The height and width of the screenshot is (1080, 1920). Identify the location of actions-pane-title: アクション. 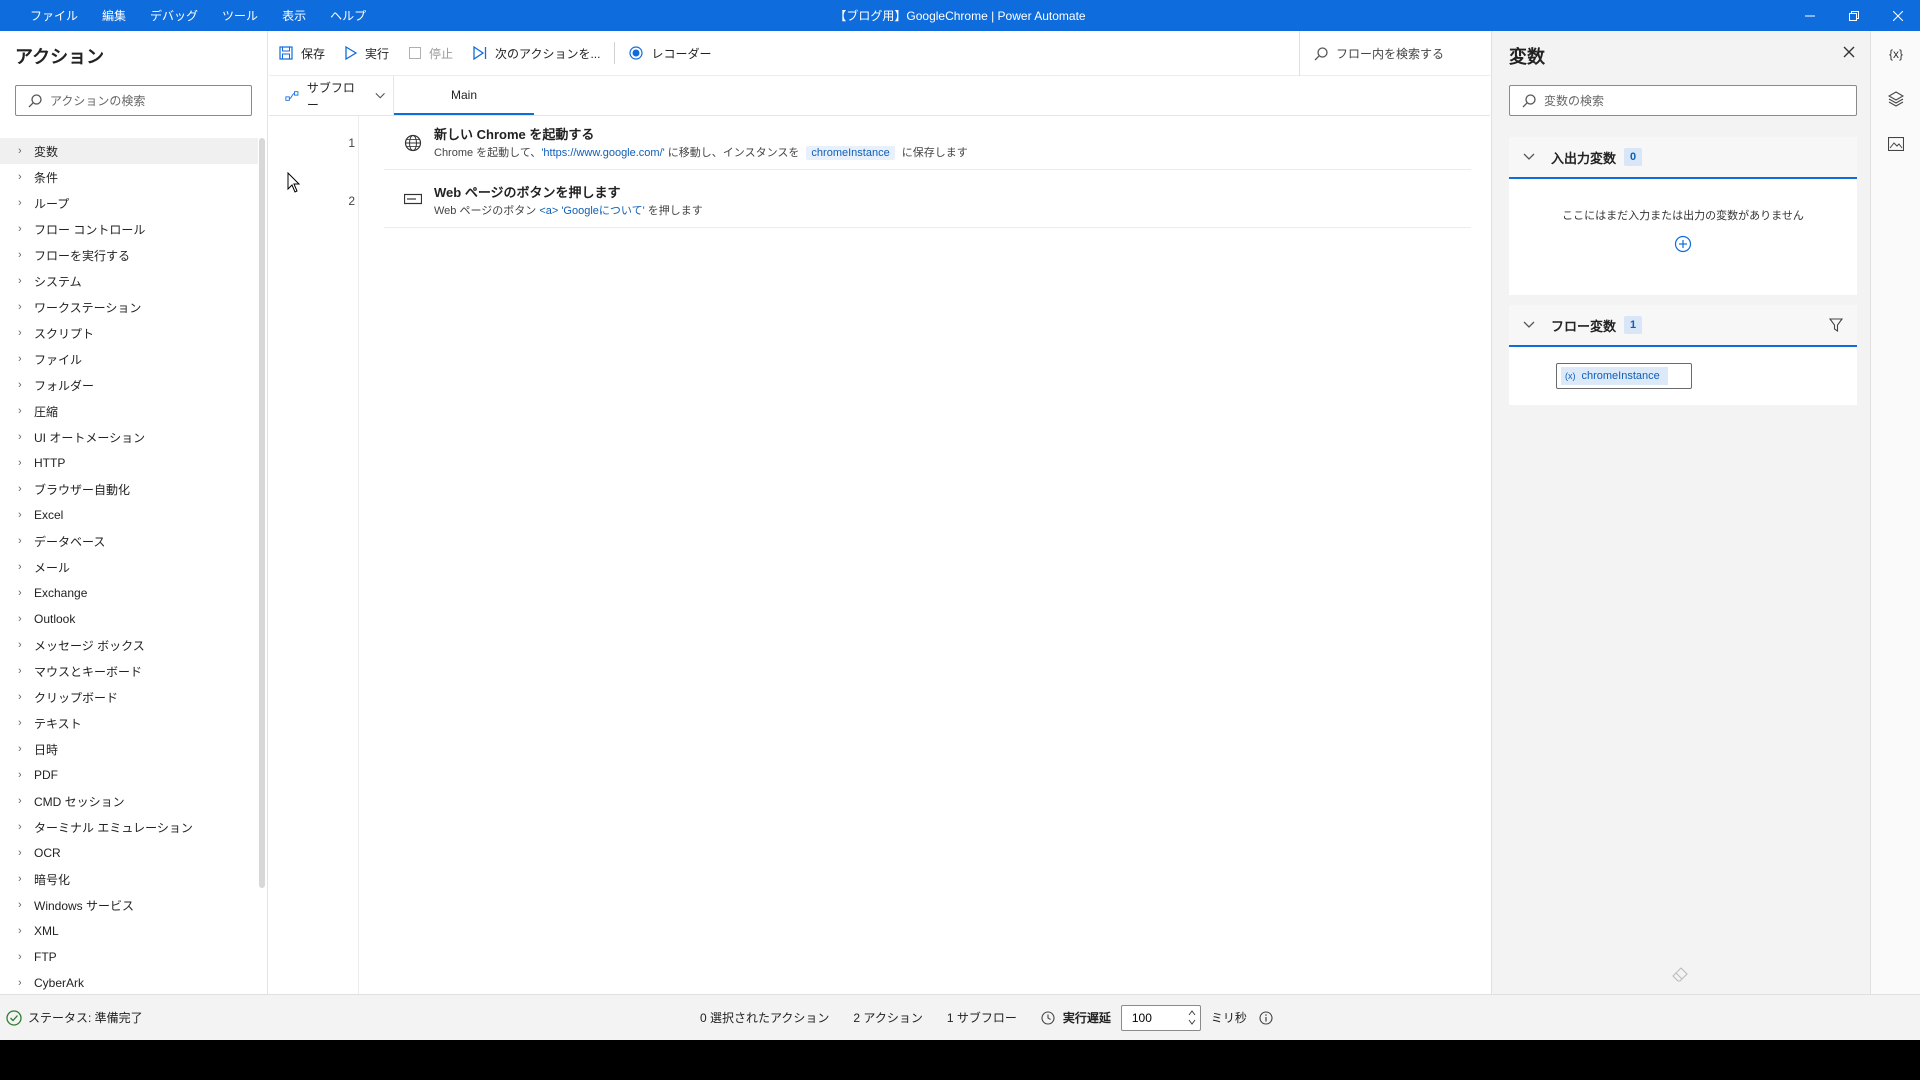
(60, 57).